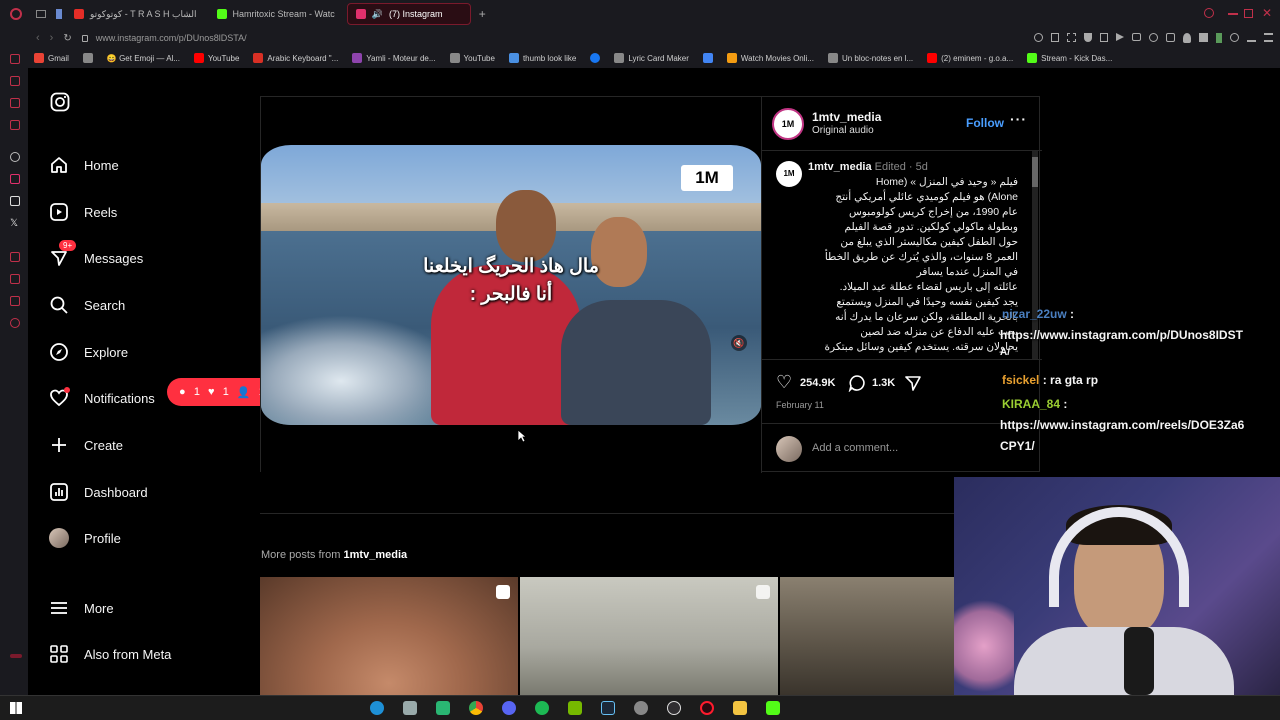 Image resolution: width=1280 pixels, height=720 pixels. What do you see at coordinates (16, 708) in the screenshot?
I see `windows-start-icon` at bounding box center [16, 708].